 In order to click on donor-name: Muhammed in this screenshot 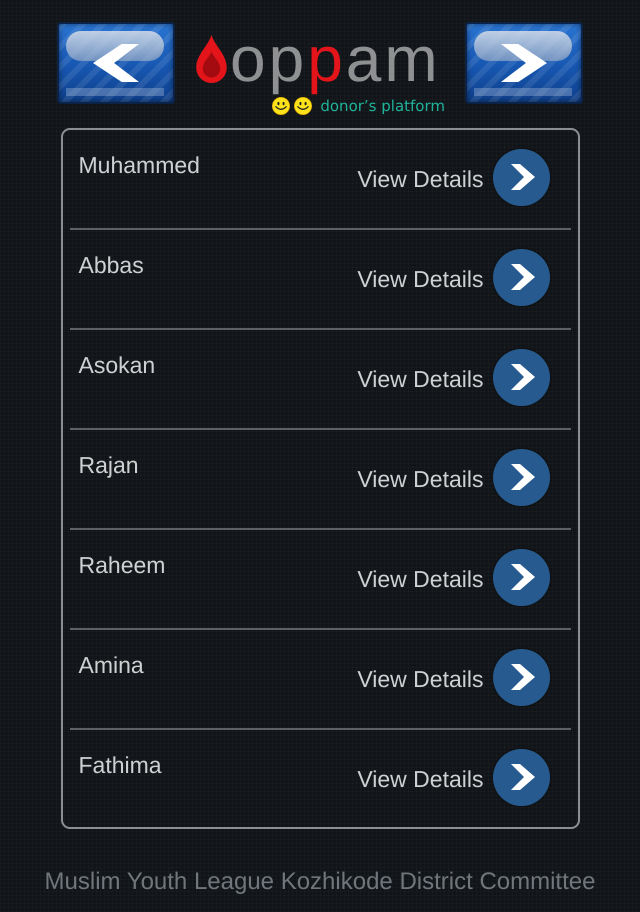, I will do `click(139, 165)`.